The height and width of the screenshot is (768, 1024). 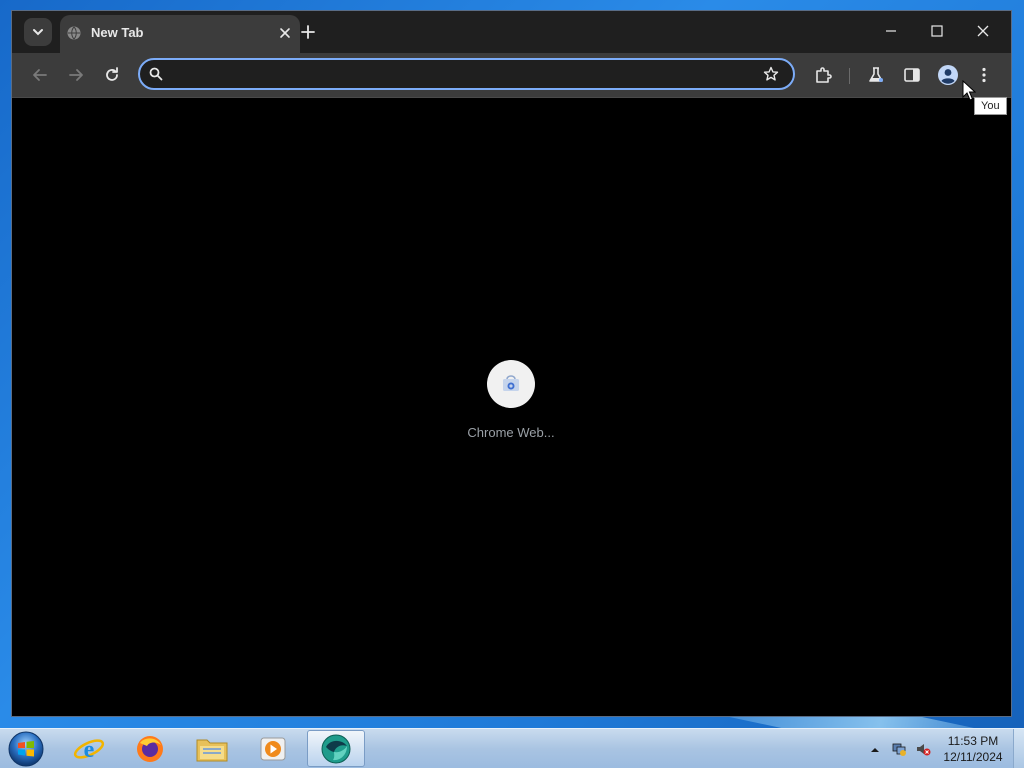 What do you see at coordinates (899, 749) in the screenshot?
I see `network-icon` at bounding box center [899, 749].